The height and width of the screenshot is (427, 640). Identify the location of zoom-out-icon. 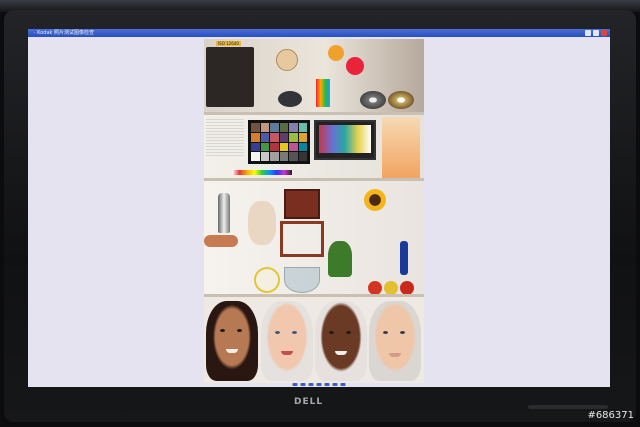
(319, 384).